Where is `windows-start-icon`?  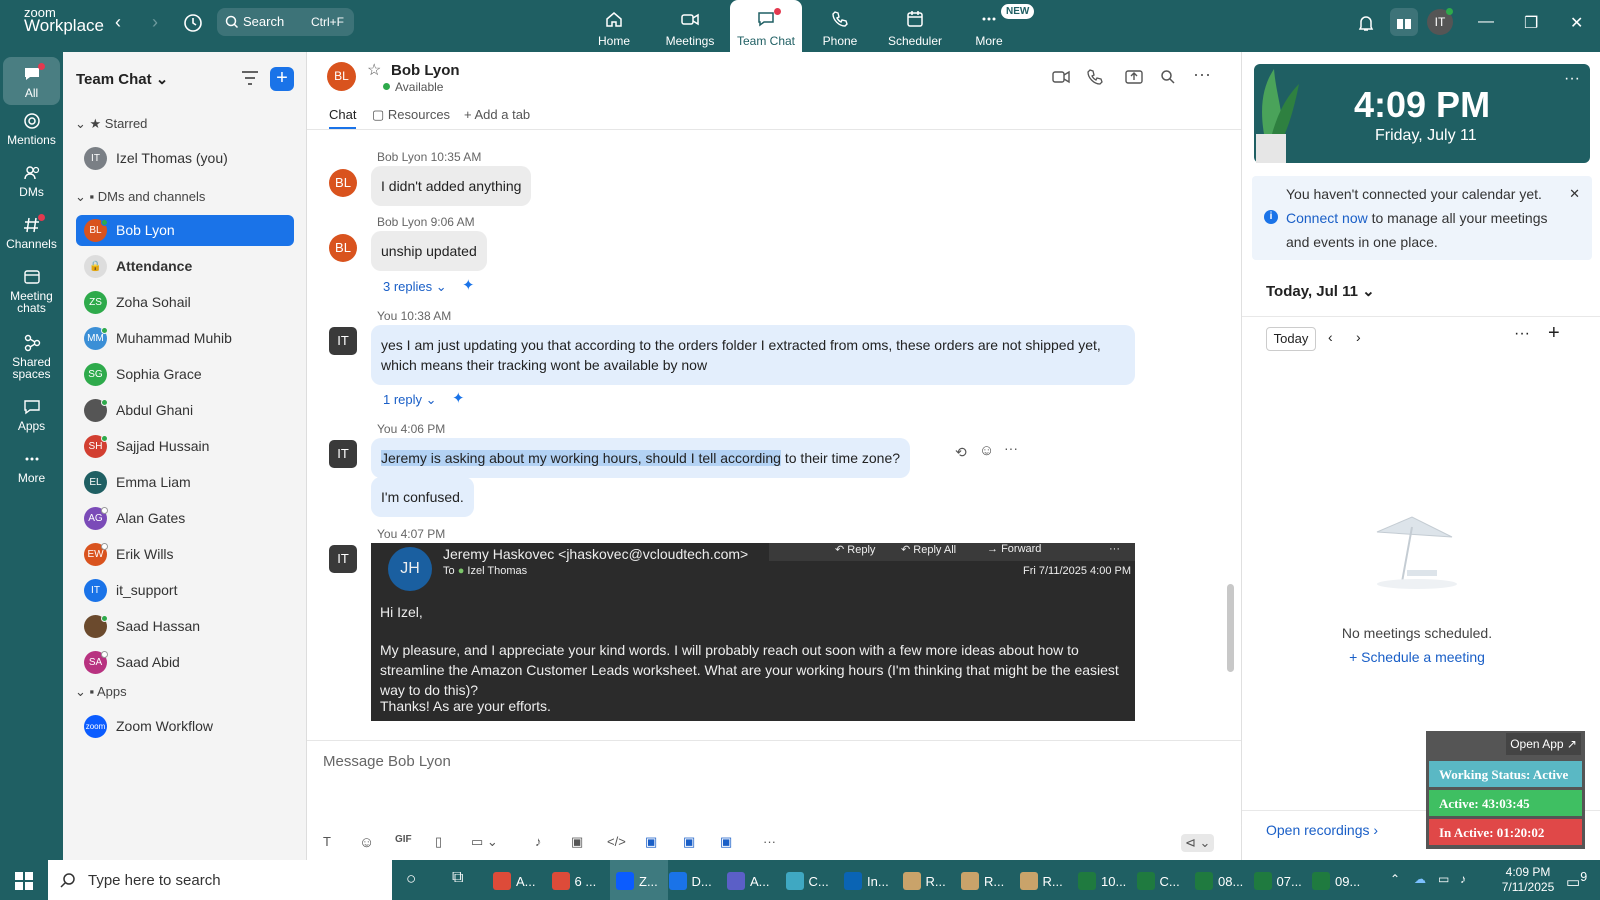
windows-start-icon is located at coordinates (24, 881).